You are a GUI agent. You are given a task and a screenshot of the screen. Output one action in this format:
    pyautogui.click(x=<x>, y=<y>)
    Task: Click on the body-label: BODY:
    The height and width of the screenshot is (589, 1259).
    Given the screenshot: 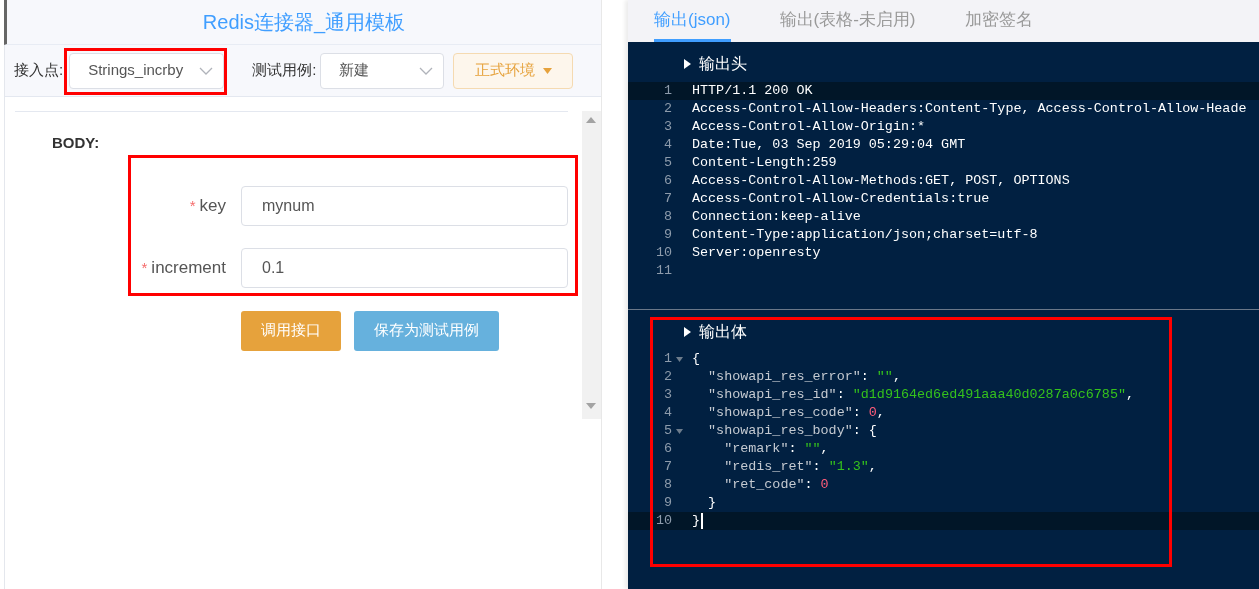 What is the action you would take?
    pyautogui.click(x=76, y=143)
    